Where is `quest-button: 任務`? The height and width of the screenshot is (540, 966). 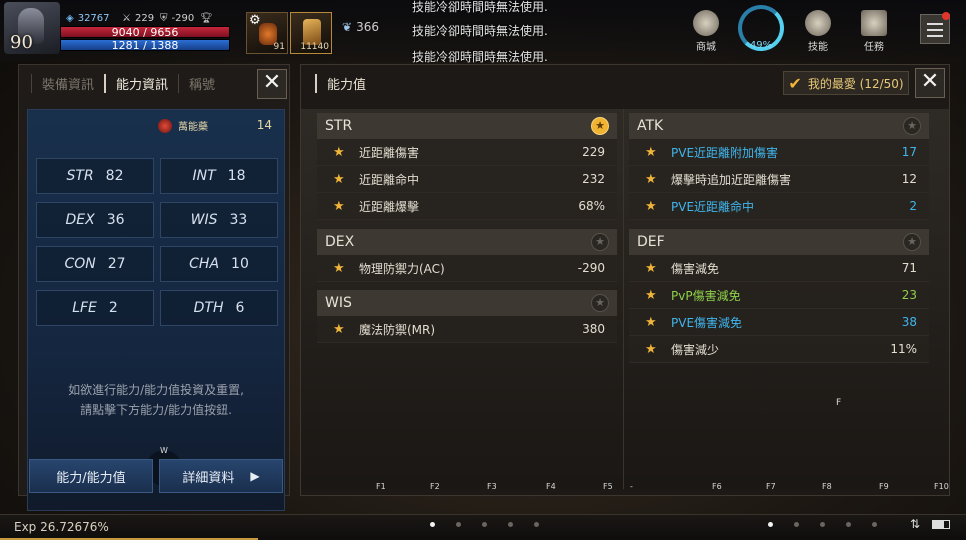 quest-button: 任務 is located at coordinates (874, 31).